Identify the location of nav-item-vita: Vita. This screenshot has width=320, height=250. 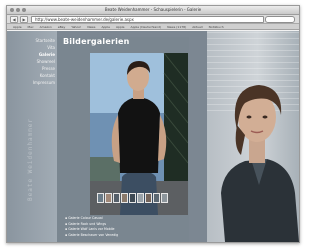
(37, 47).